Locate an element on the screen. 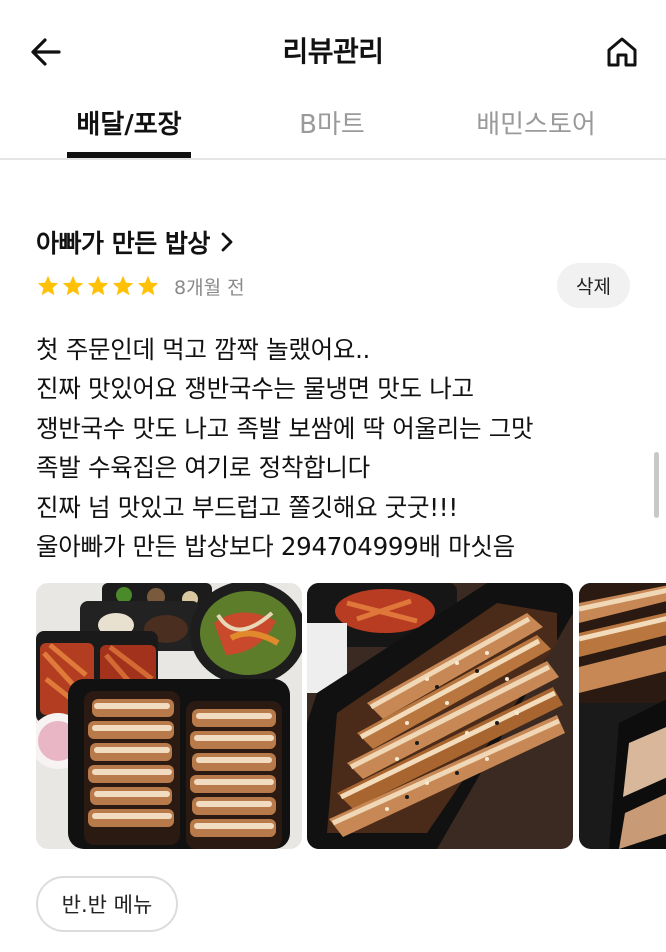 This screenshot has width=666, height=952. store-name: 아빠가 만든 밥상 is located at coordinates (123, 243).